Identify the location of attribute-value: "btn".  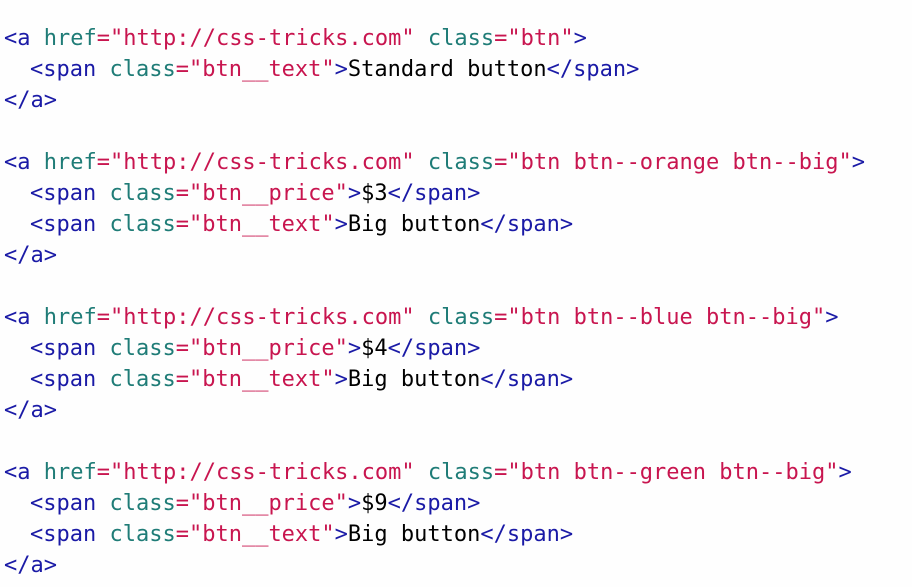
(540, 38).